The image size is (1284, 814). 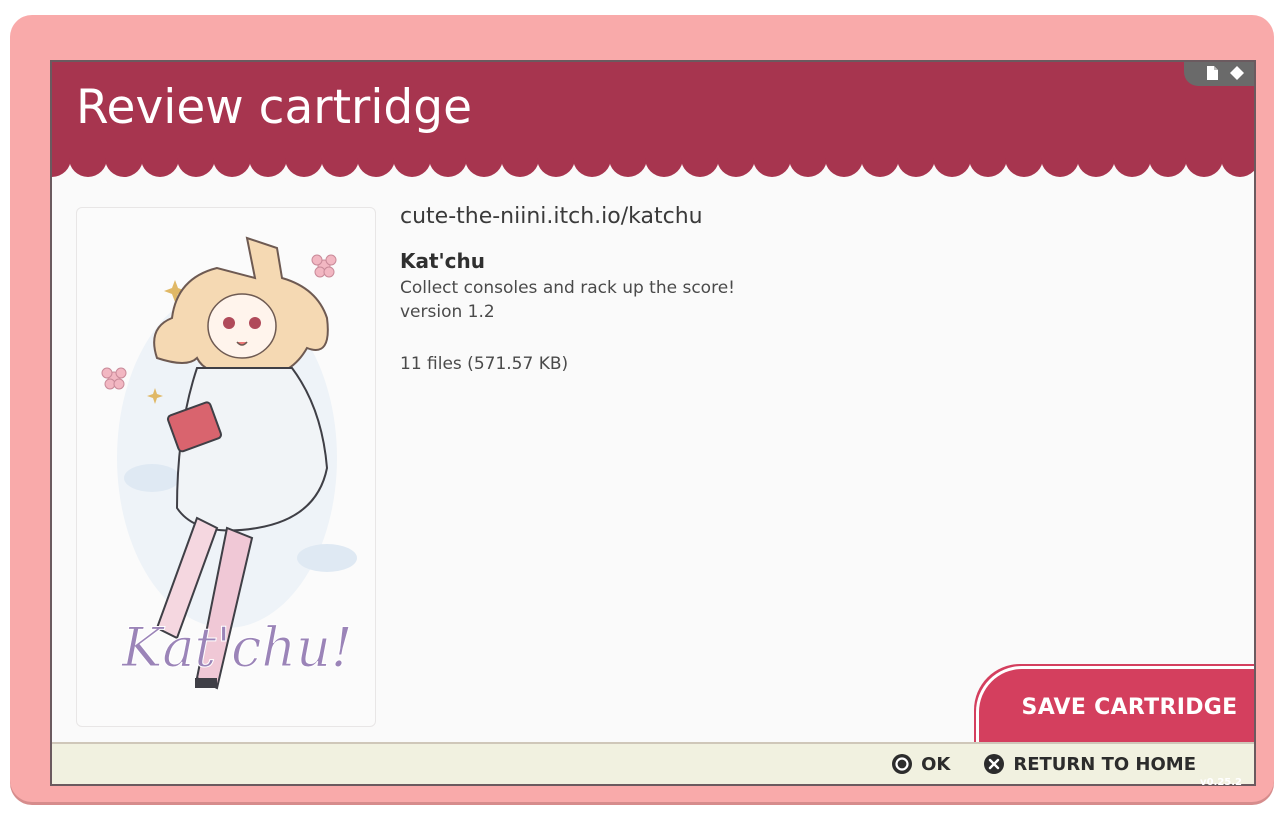 I want to click on cartridge-file-count: 11 files (571.57 KB), so click(x=484, y=364).